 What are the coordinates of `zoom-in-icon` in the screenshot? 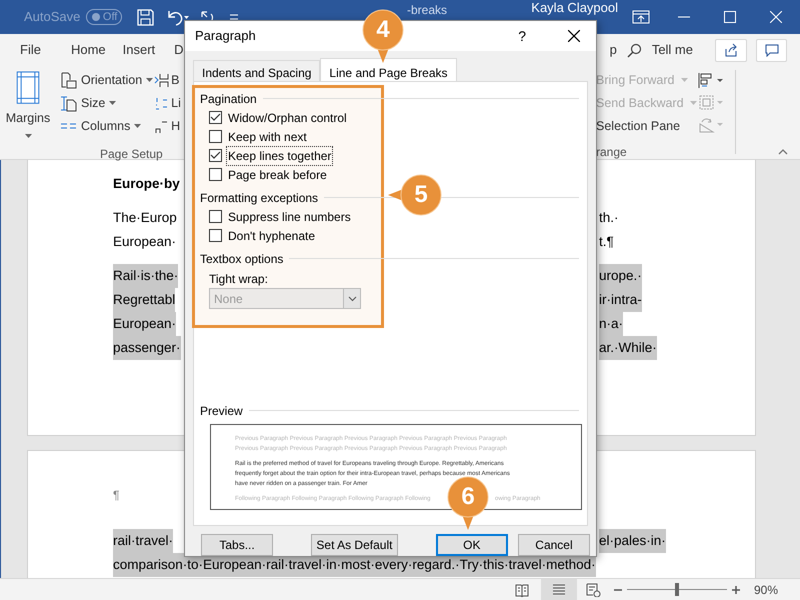 It's located at (736, 590).